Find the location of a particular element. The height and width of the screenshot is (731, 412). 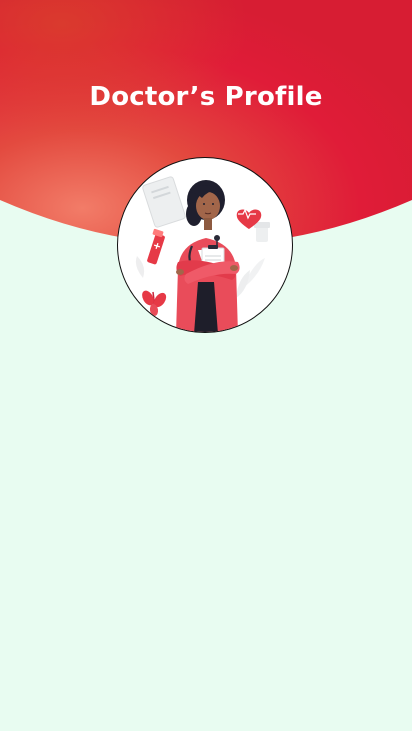

doctor-avatar is located at coordinates (205, 245).